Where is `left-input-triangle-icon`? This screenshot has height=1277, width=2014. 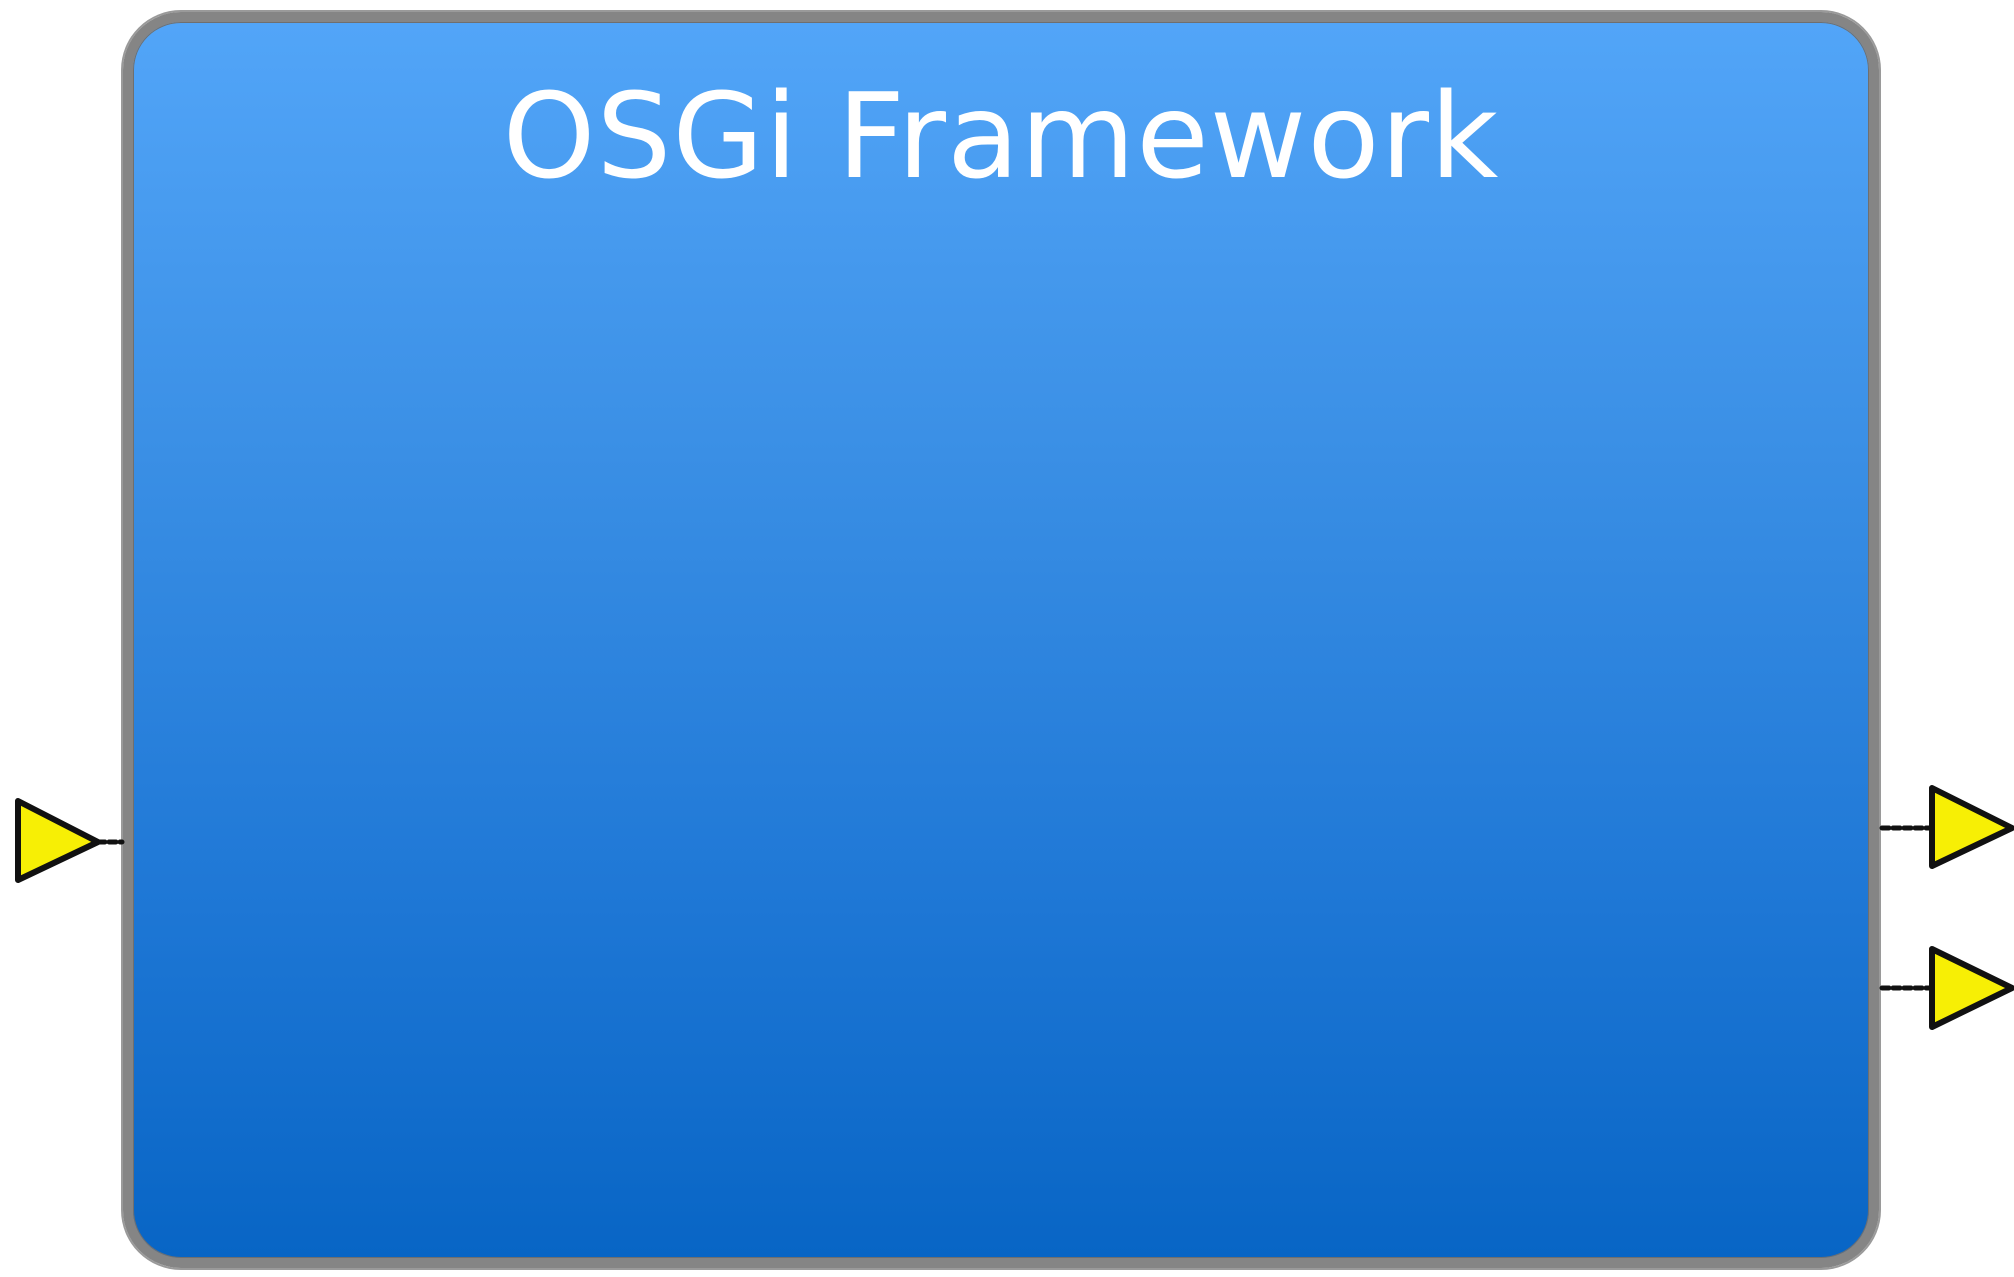
left-input-triangle-icon is located at coordinates (58, 840).